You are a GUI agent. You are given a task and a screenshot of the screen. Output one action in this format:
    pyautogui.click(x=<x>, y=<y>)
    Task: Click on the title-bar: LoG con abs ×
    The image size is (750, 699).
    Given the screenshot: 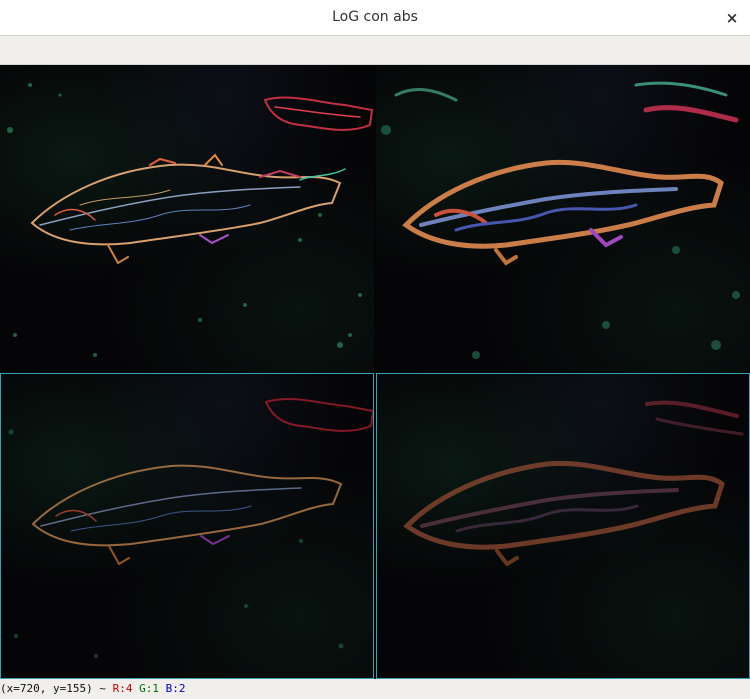 What is the action you would take?
    pyautogui.click(x=375, y=18)
    